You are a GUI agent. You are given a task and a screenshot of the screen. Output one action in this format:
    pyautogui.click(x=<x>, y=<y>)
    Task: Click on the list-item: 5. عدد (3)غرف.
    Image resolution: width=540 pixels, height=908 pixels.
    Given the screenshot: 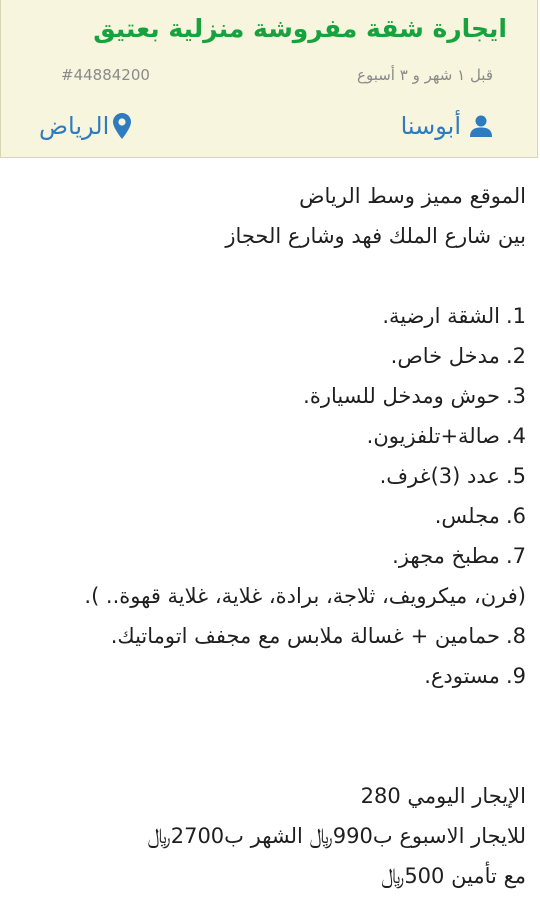 What is the action you would take?
    pyautogui.click(x=276, y=476)
    